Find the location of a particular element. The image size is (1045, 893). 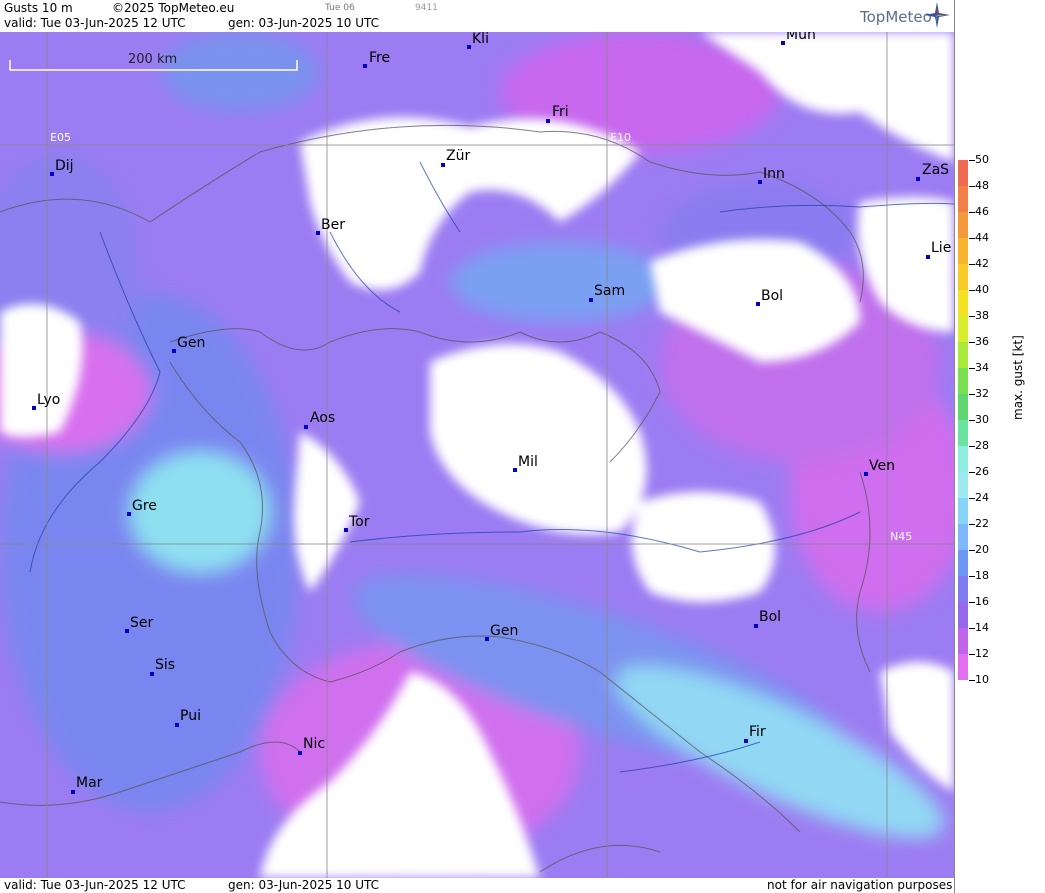

legend-label: 24 is located at coordinates (982, 497).